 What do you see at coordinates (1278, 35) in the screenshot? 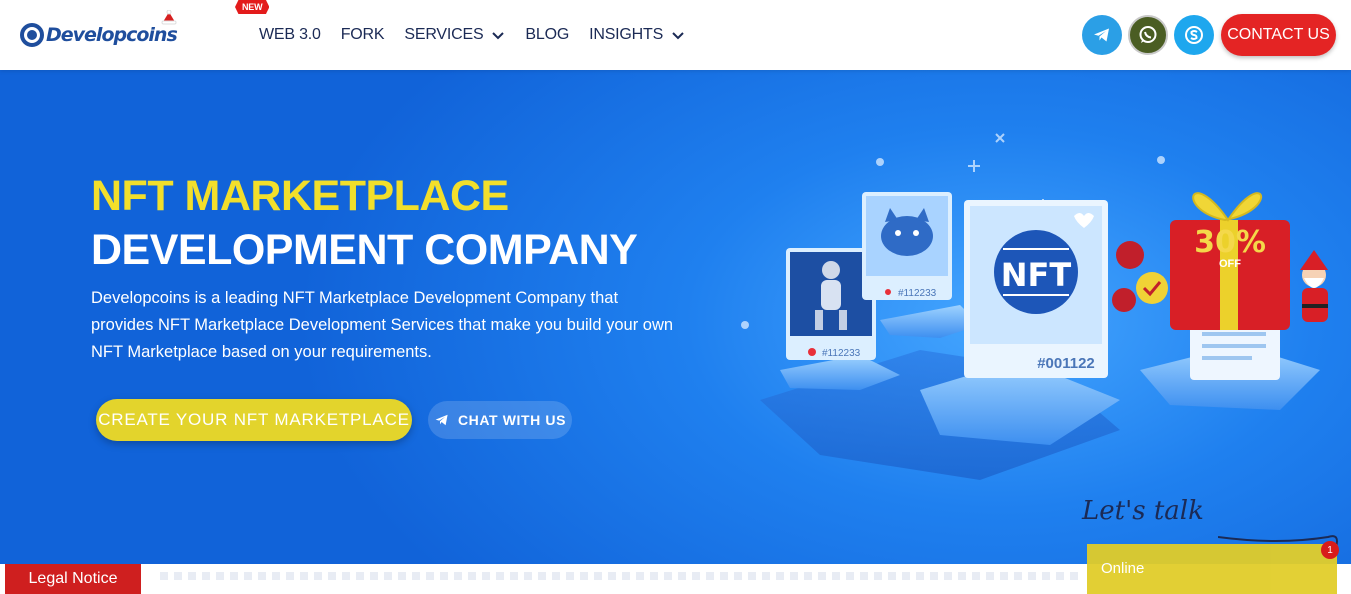
I see `contact-us-button: CONTACT US` at bounding box center [1278, 35].